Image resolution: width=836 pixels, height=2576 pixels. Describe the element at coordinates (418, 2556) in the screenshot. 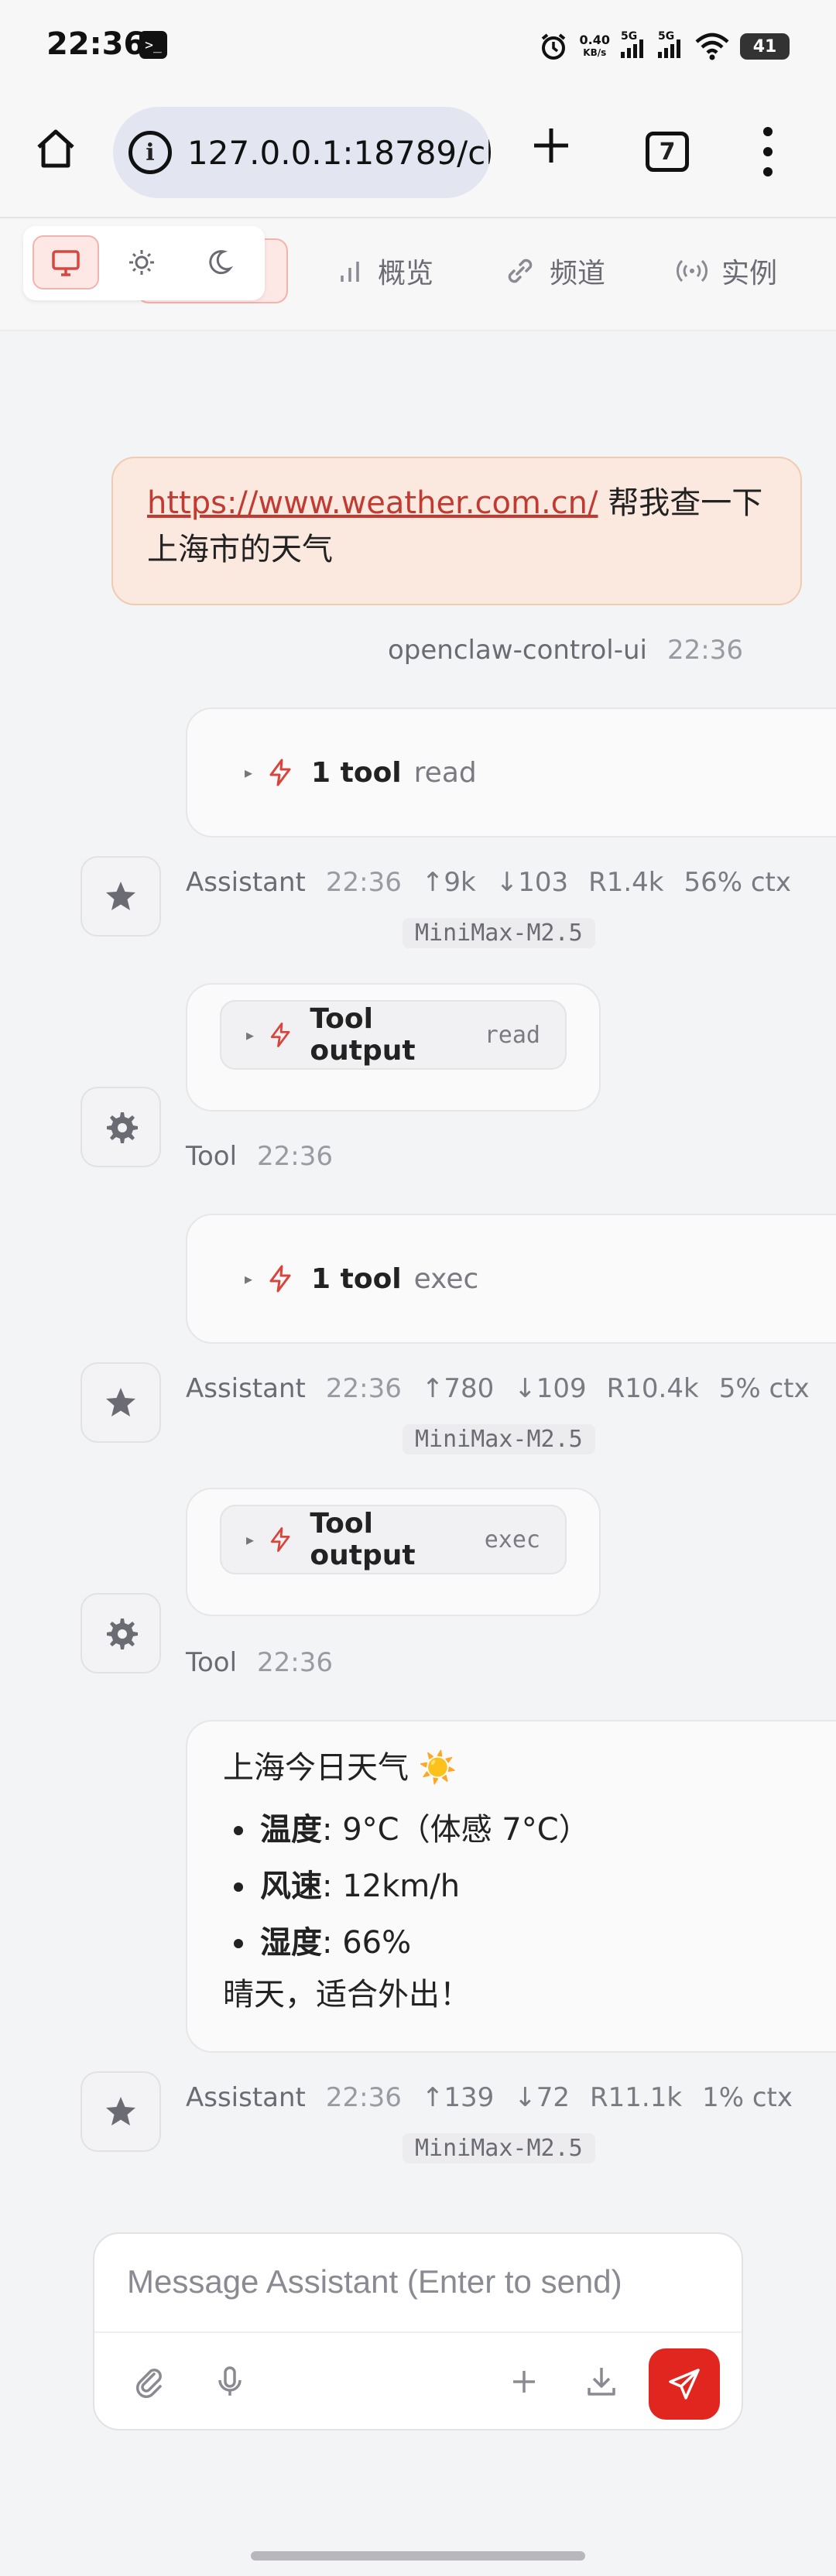

I see `home-indicator` at that location.